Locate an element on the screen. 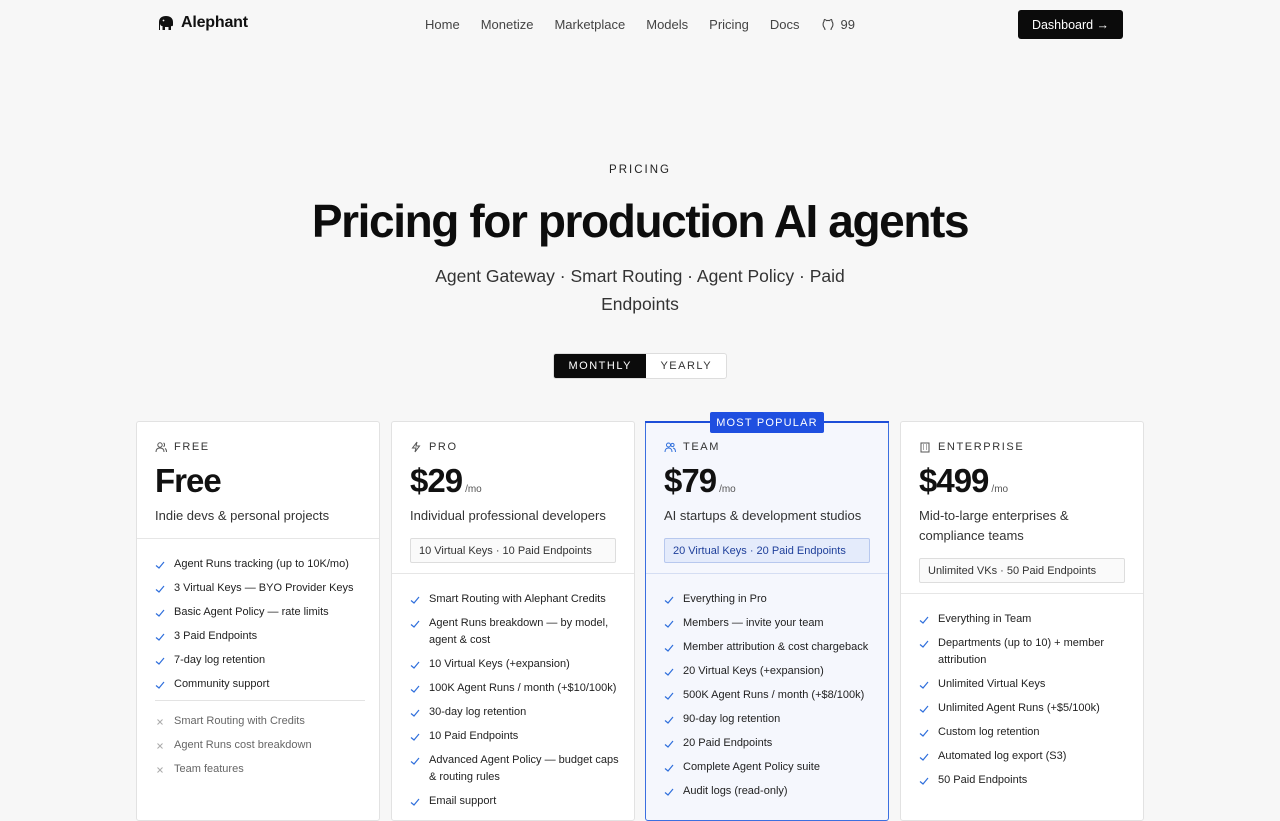  feature-item: 100K Agent Runs / month (+$10/100k) is located at coordinates (515, 688).